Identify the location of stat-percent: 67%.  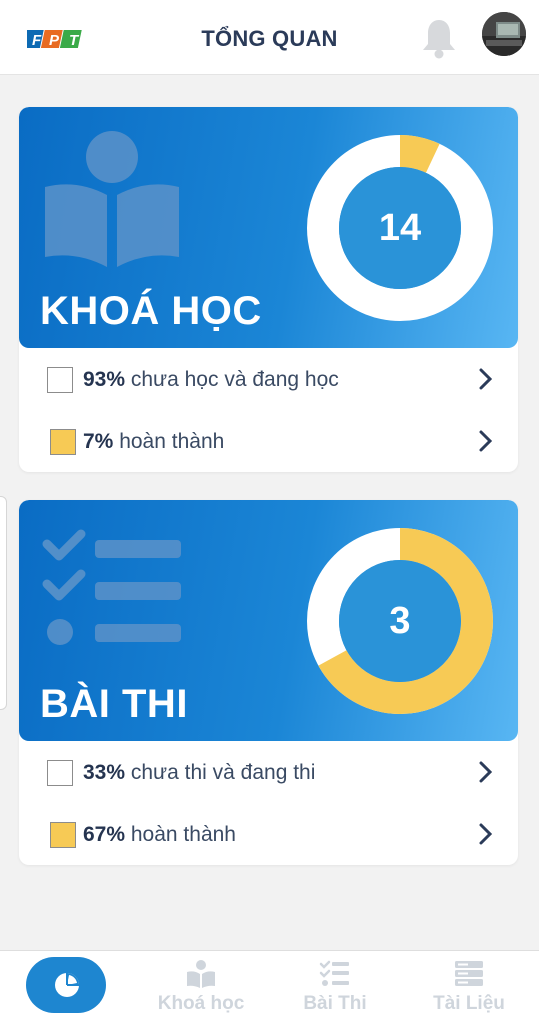
(104, 834).